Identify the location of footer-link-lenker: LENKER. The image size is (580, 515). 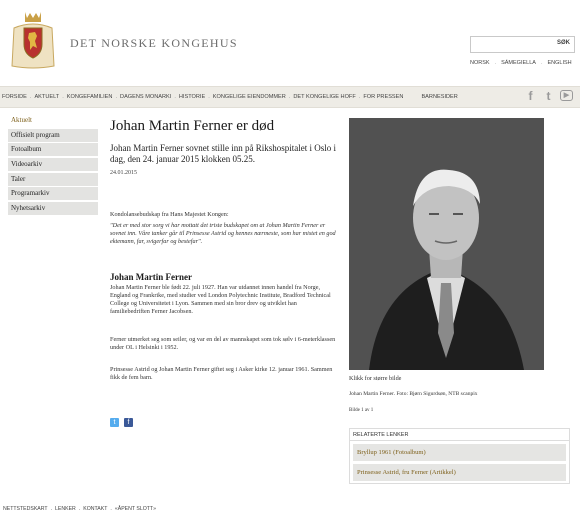
(65, 509).